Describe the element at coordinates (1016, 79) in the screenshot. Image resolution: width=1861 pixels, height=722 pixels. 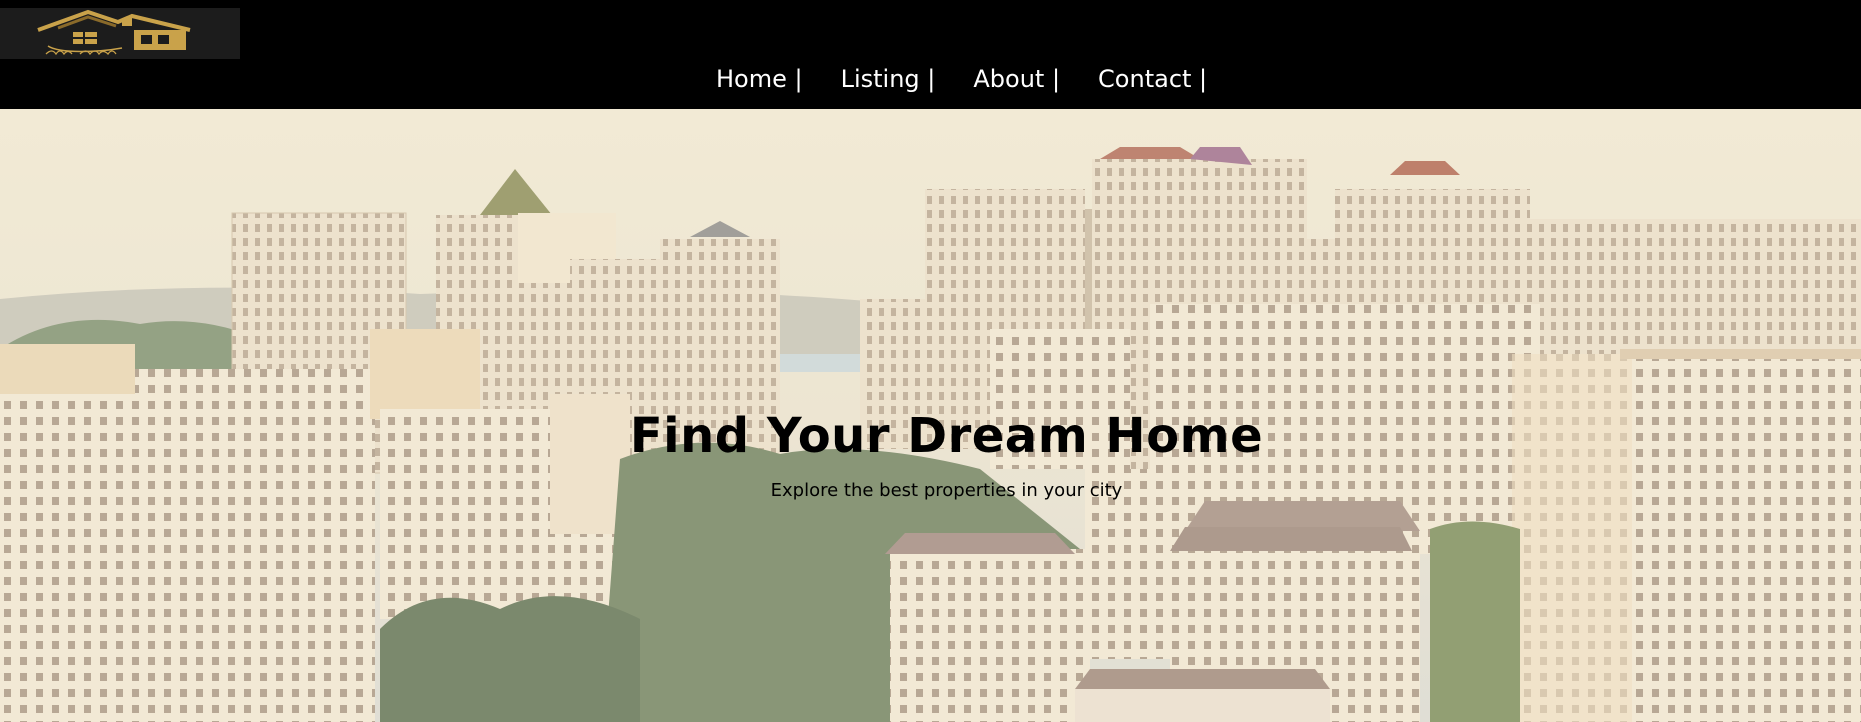
I see `nav-about: About |` at that location.